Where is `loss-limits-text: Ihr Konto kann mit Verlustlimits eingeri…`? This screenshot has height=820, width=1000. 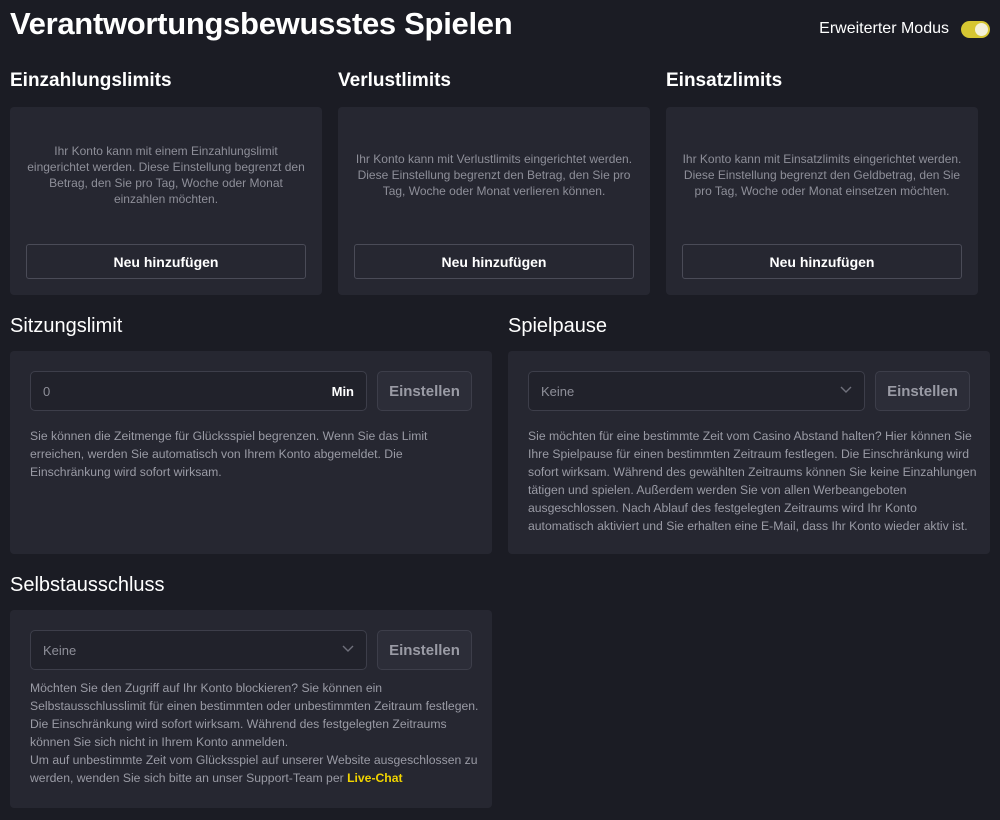
loss-limits-text: Ihr Konto kann mit Verlustlimits eingeri… is located at coordinates (494, 175).